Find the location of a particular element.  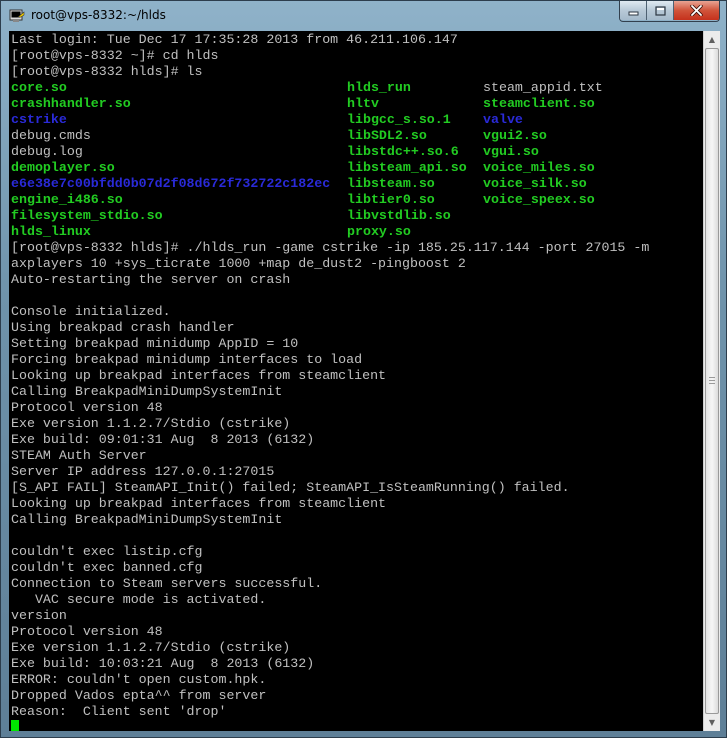

ls-entry: cstrike is located at coordinates (39, 119).